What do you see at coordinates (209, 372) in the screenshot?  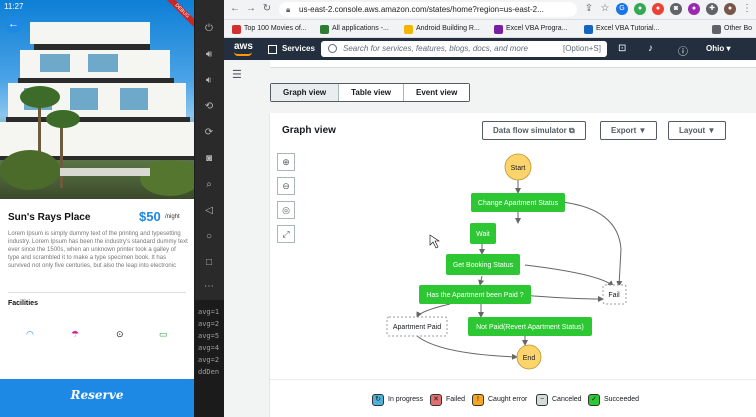 I see `console-line: ddDen` at bounding box center [209, 372].